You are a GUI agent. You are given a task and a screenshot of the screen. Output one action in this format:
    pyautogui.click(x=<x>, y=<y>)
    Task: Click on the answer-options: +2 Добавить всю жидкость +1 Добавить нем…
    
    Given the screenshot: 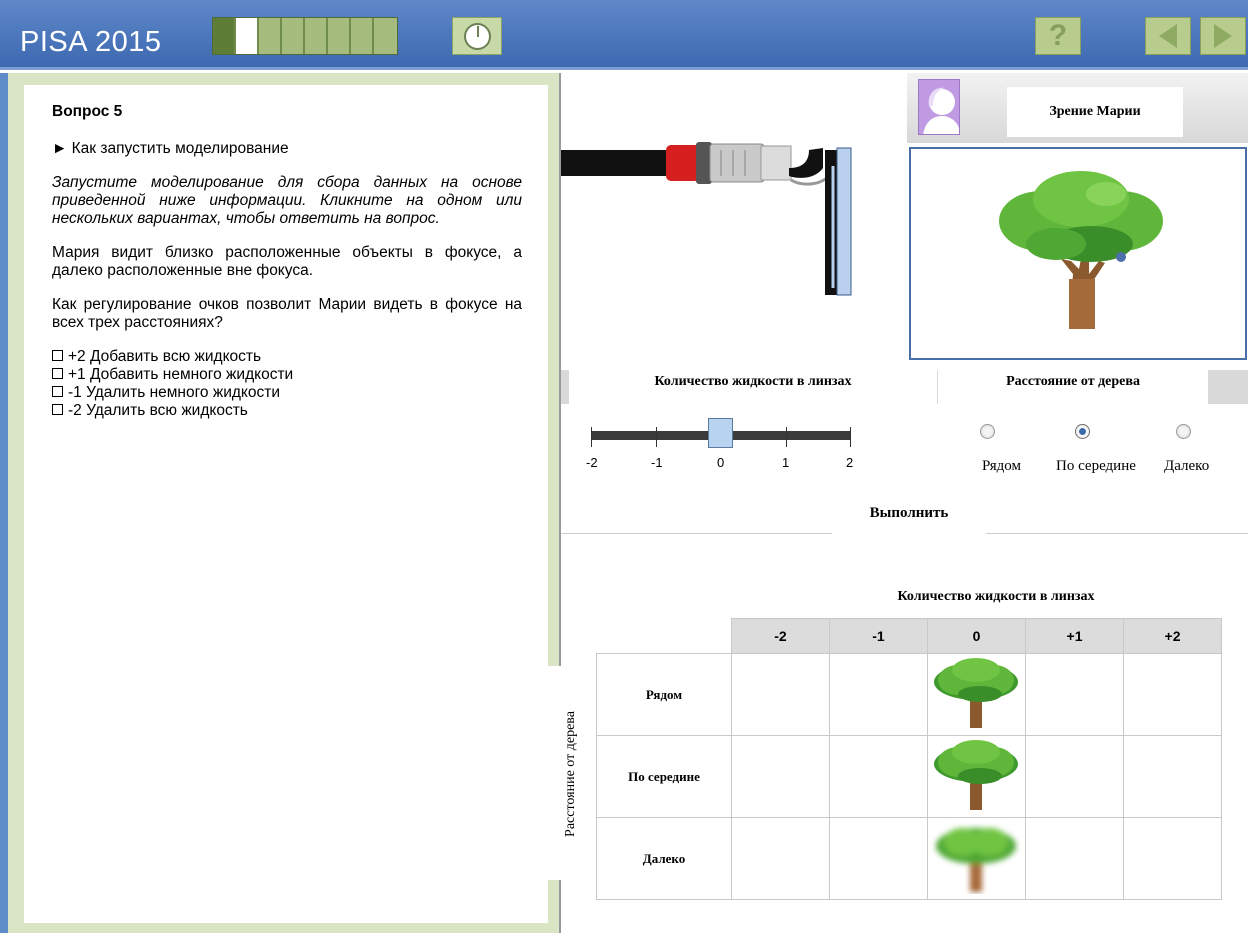 What is the action you would take?
    pyautogui.click(x=287, y=384)
    